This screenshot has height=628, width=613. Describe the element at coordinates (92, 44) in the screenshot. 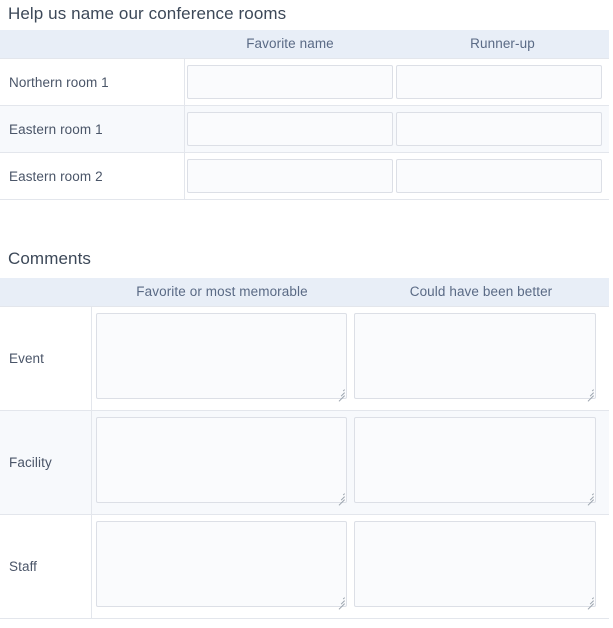

I see `rooms-header-corner` at that location.